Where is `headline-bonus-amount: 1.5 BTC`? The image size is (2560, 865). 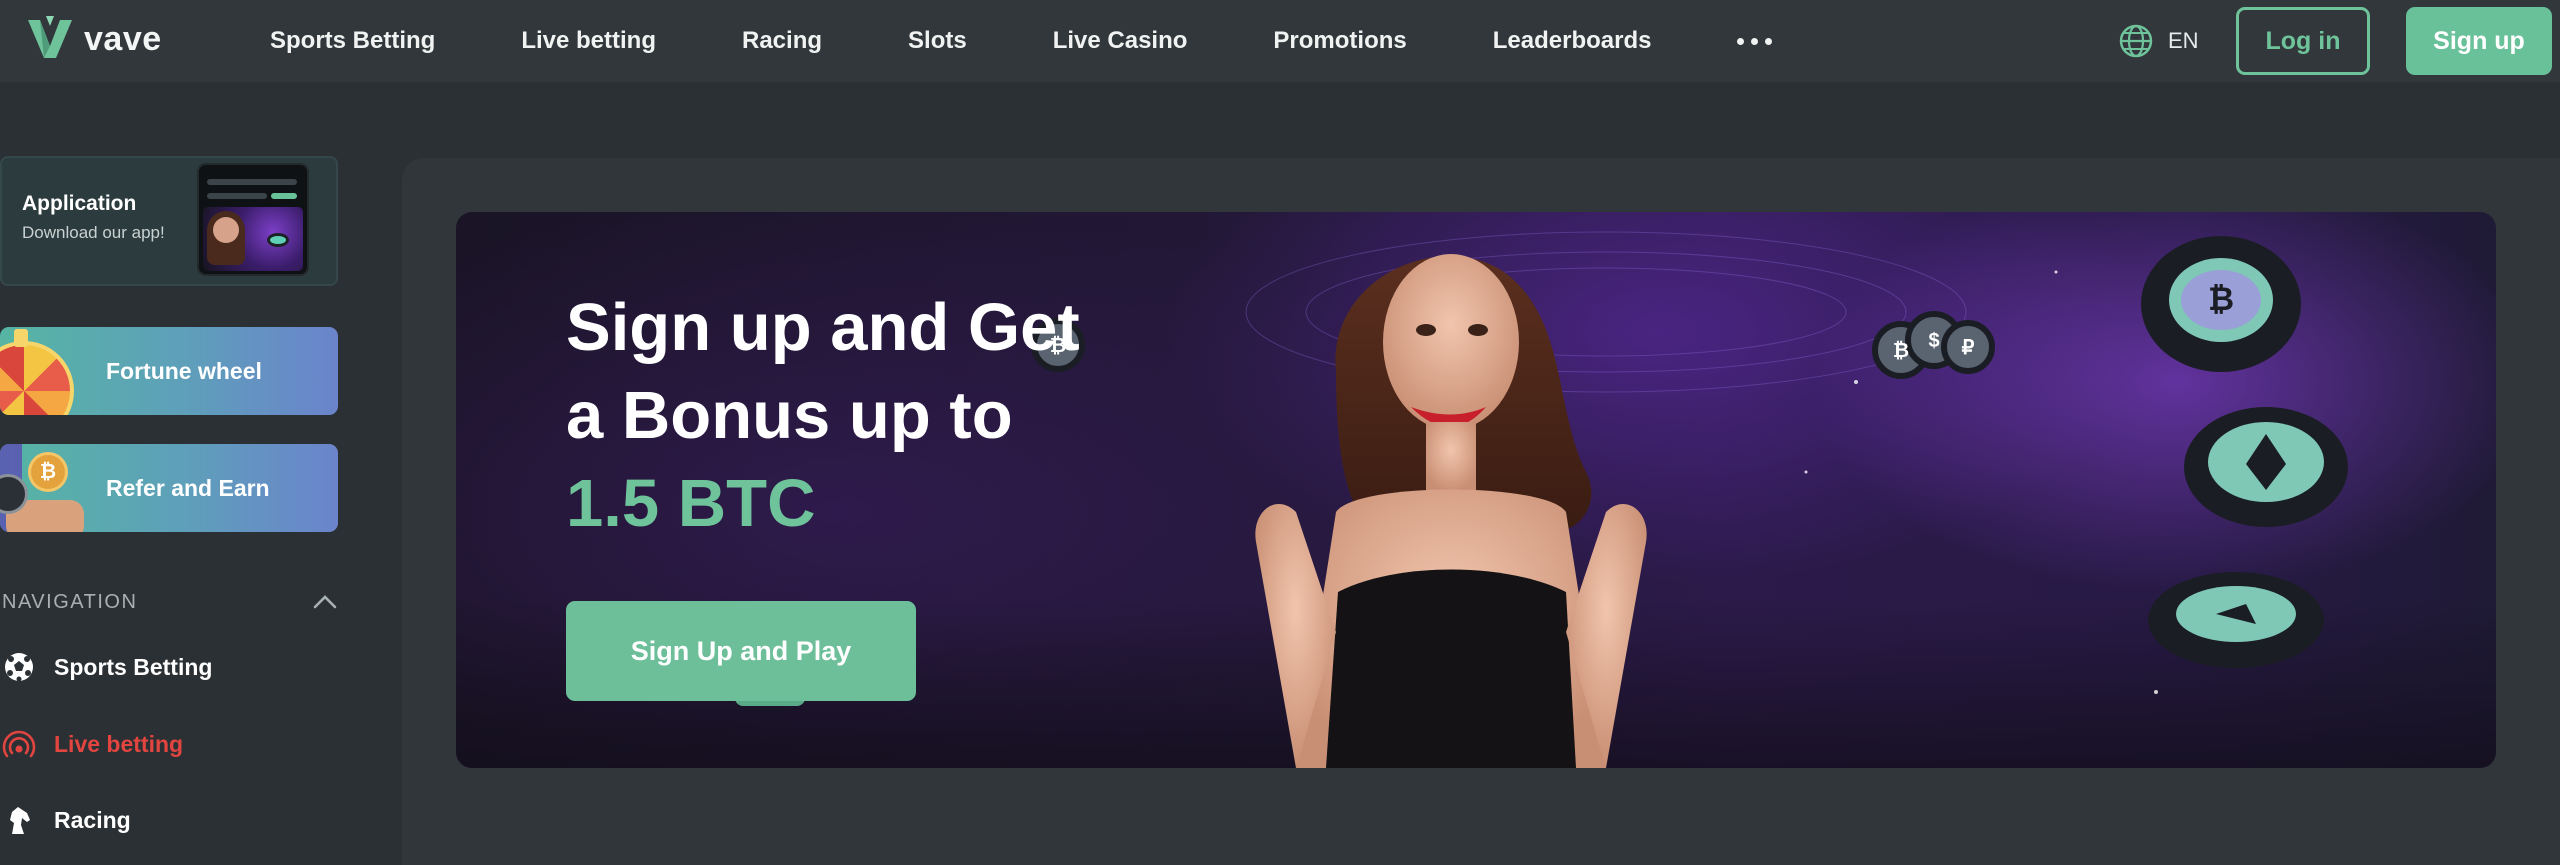 headline-bonus-amount: 1.5 BTC is located at coordinates (691, 503).